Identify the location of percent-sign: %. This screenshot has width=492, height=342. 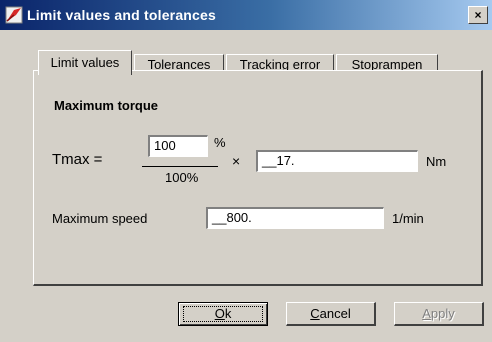
(220, 142).